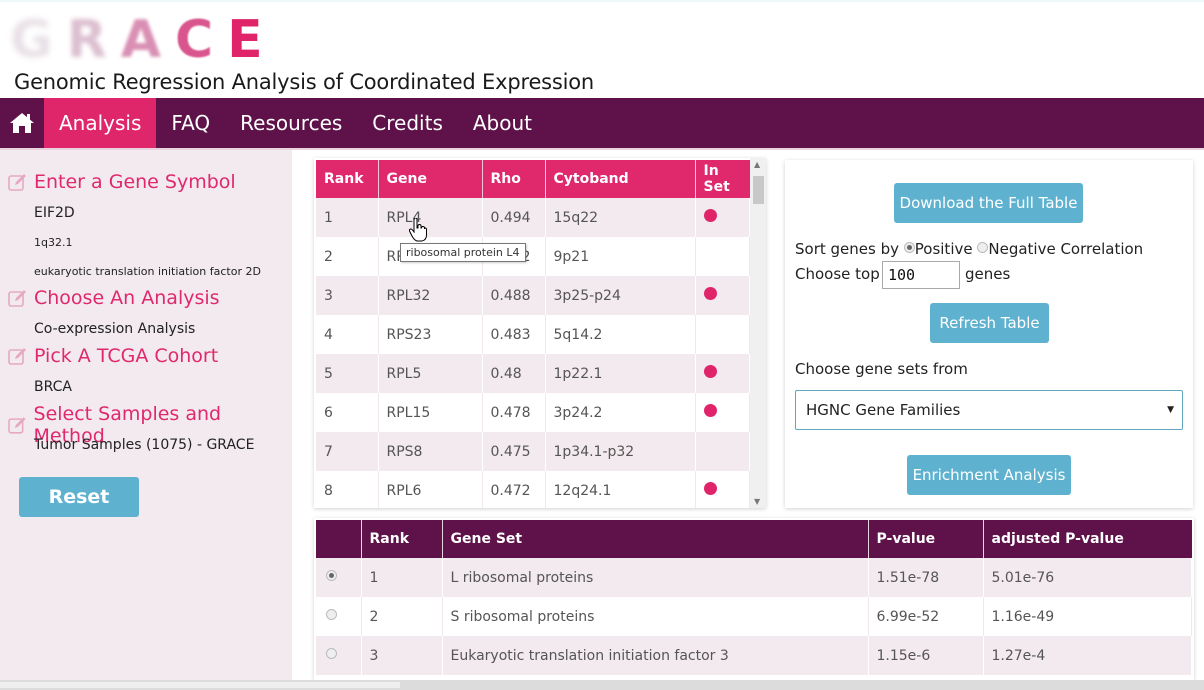 The width and height of the screenshot is (1204, 690). I want to click on gene-cell: RPL32, so click(430, 295).